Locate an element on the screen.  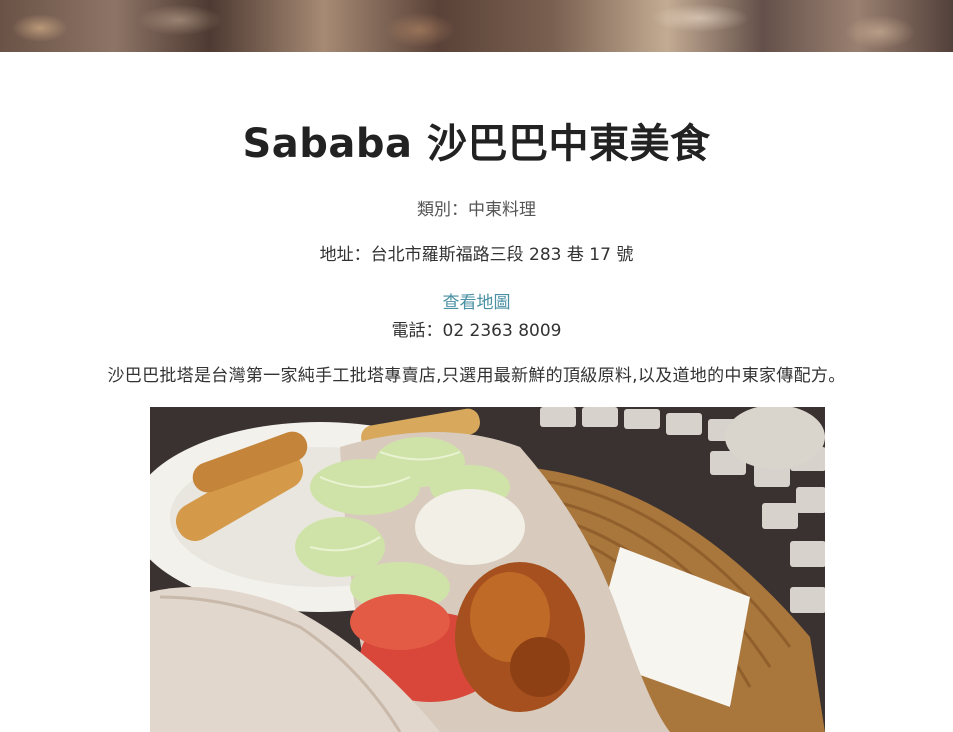
hero-banner-image is located at coordinates (476, 26).